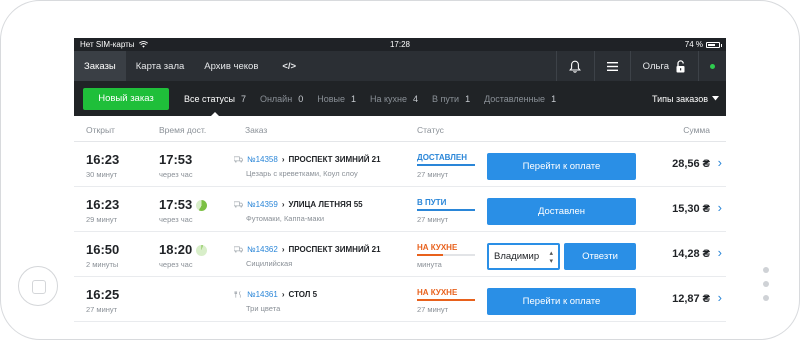 The width and height of the screenshot is (800, 340). I want to click on status-label: В ПУТИ, so click(432, 202).